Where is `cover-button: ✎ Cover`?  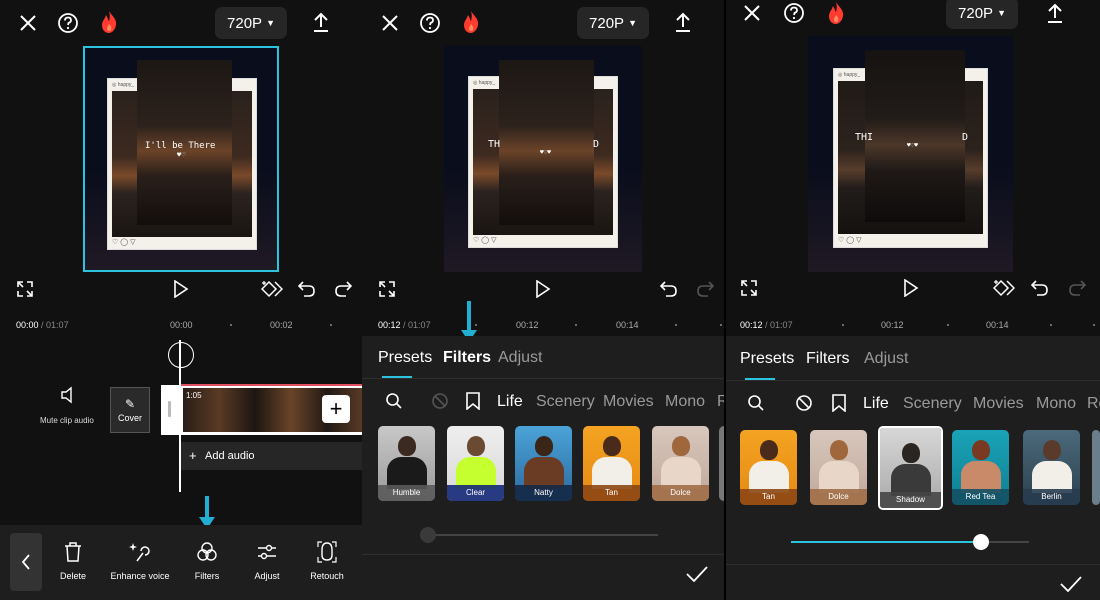
cover-button: ✎ Cover is located at coordinates (130, 410).